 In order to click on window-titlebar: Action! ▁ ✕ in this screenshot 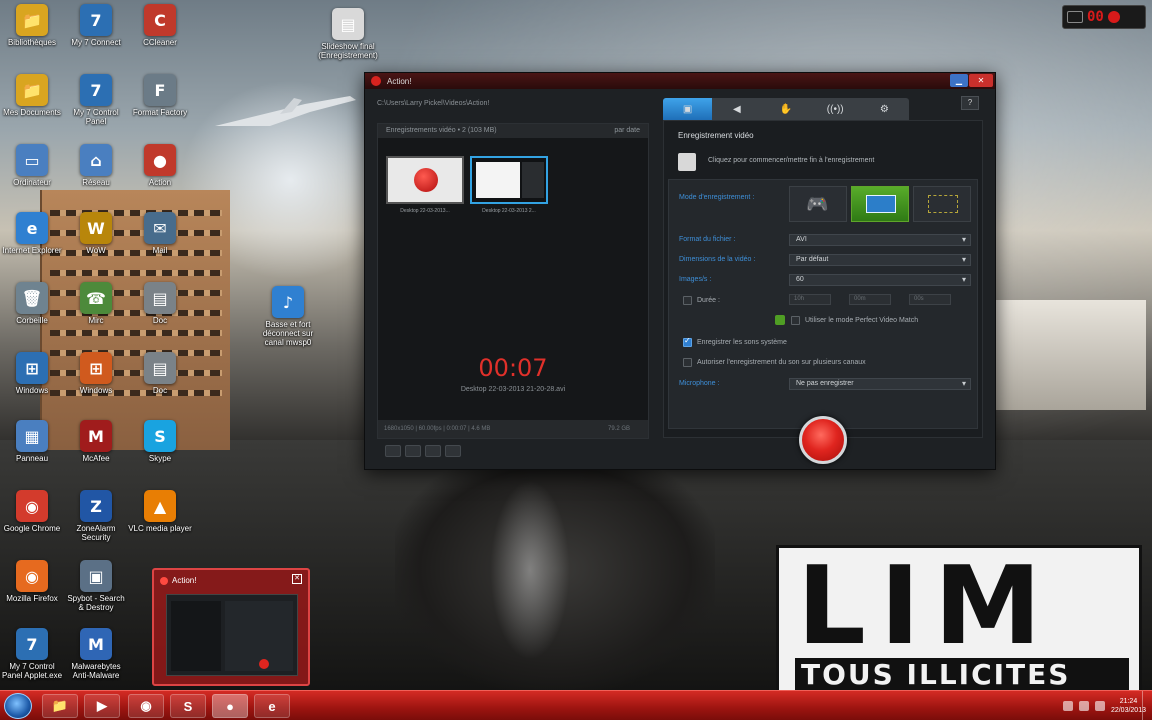, I will do `click(680, 81)`.